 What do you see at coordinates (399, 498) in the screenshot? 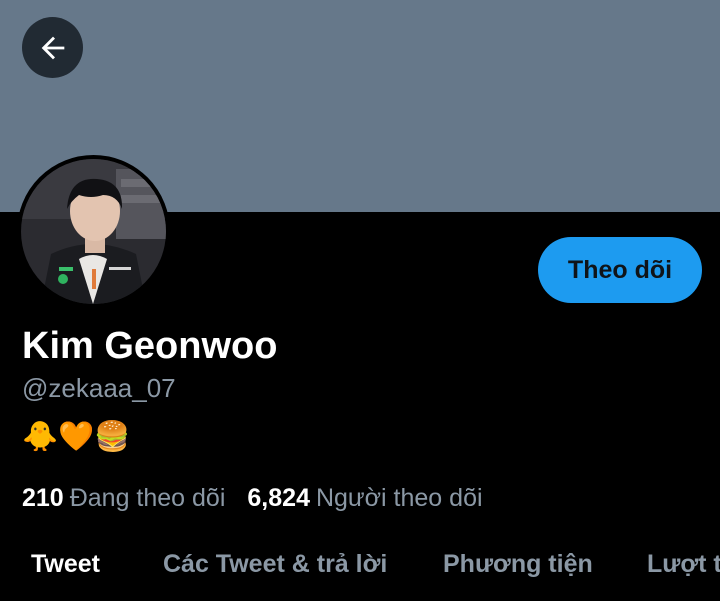
I see `followers-label: Người theo dõi` at bounding box center [399, 498].